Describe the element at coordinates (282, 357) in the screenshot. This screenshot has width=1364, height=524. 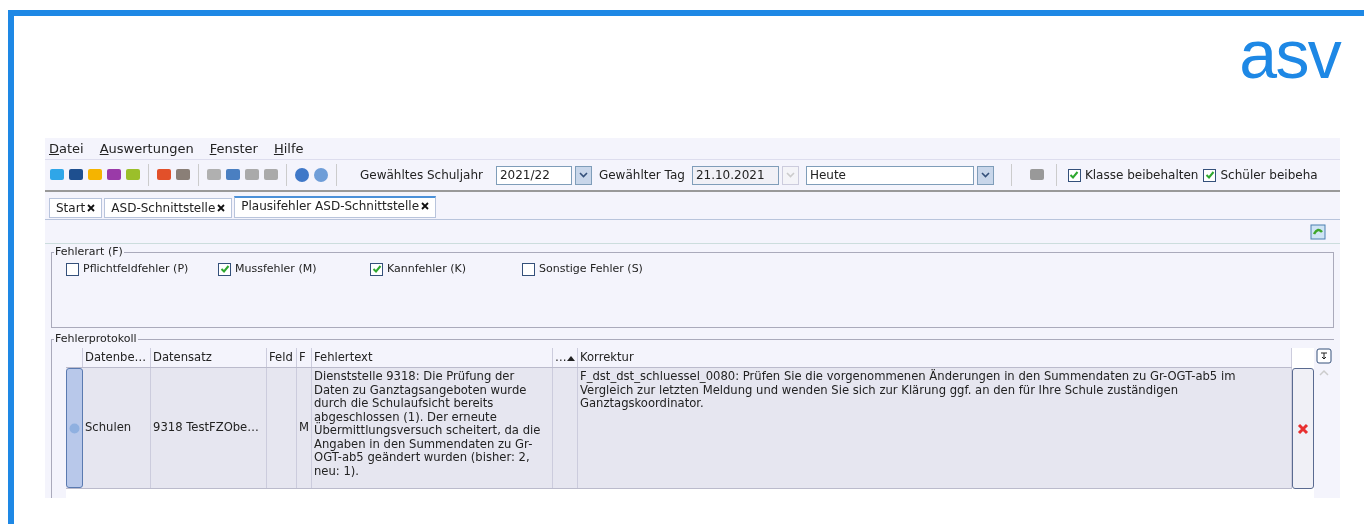
I see `column-header: Feld` at that location.